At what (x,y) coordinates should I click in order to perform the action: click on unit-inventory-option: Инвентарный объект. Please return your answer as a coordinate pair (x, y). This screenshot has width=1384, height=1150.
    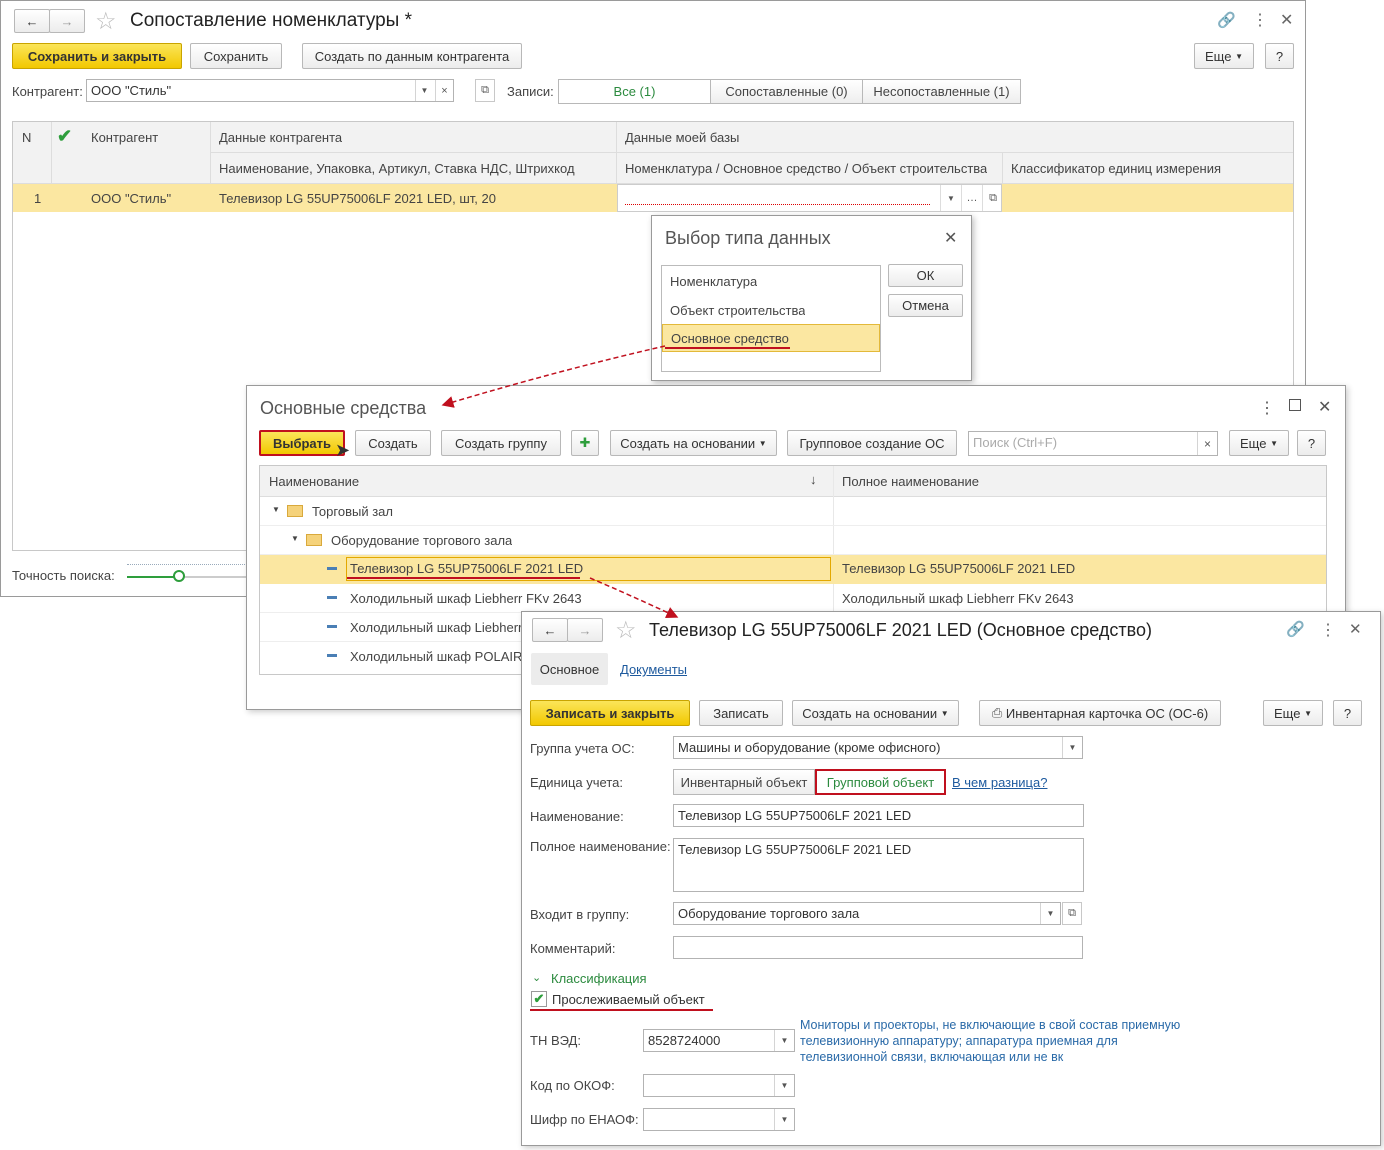
    Looking at the image, I should click on (744, 782).